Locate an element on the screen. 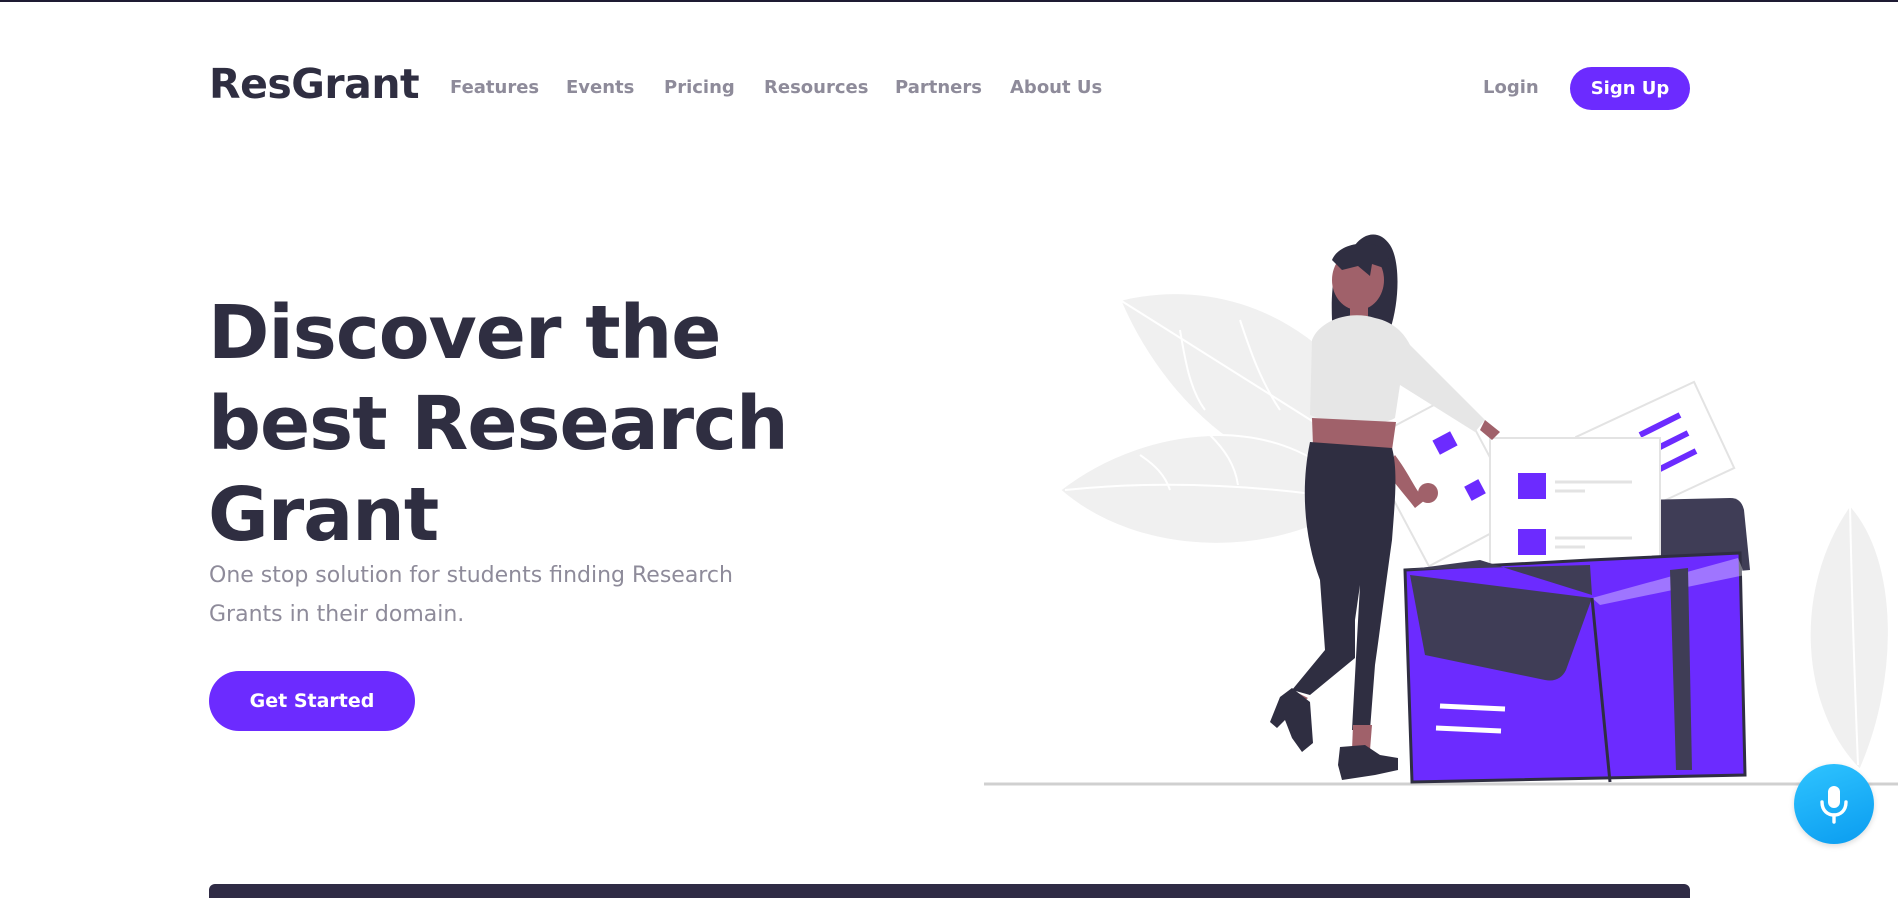 The width and height of the screenshot is (1898, 898). login-link: Login is located at coordinates (1511, 87).